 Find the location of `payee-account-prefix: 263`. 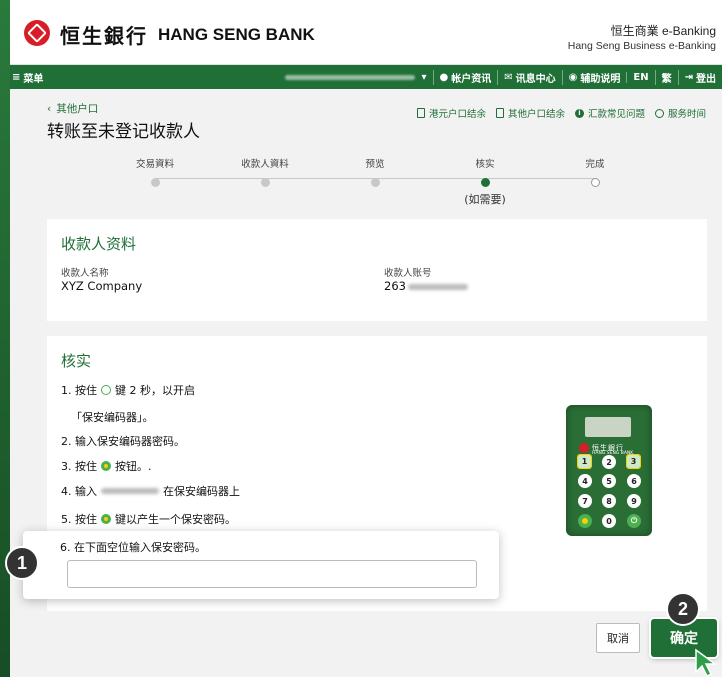

payee-account-prefix: 263 is located at coordinates (395, 286).